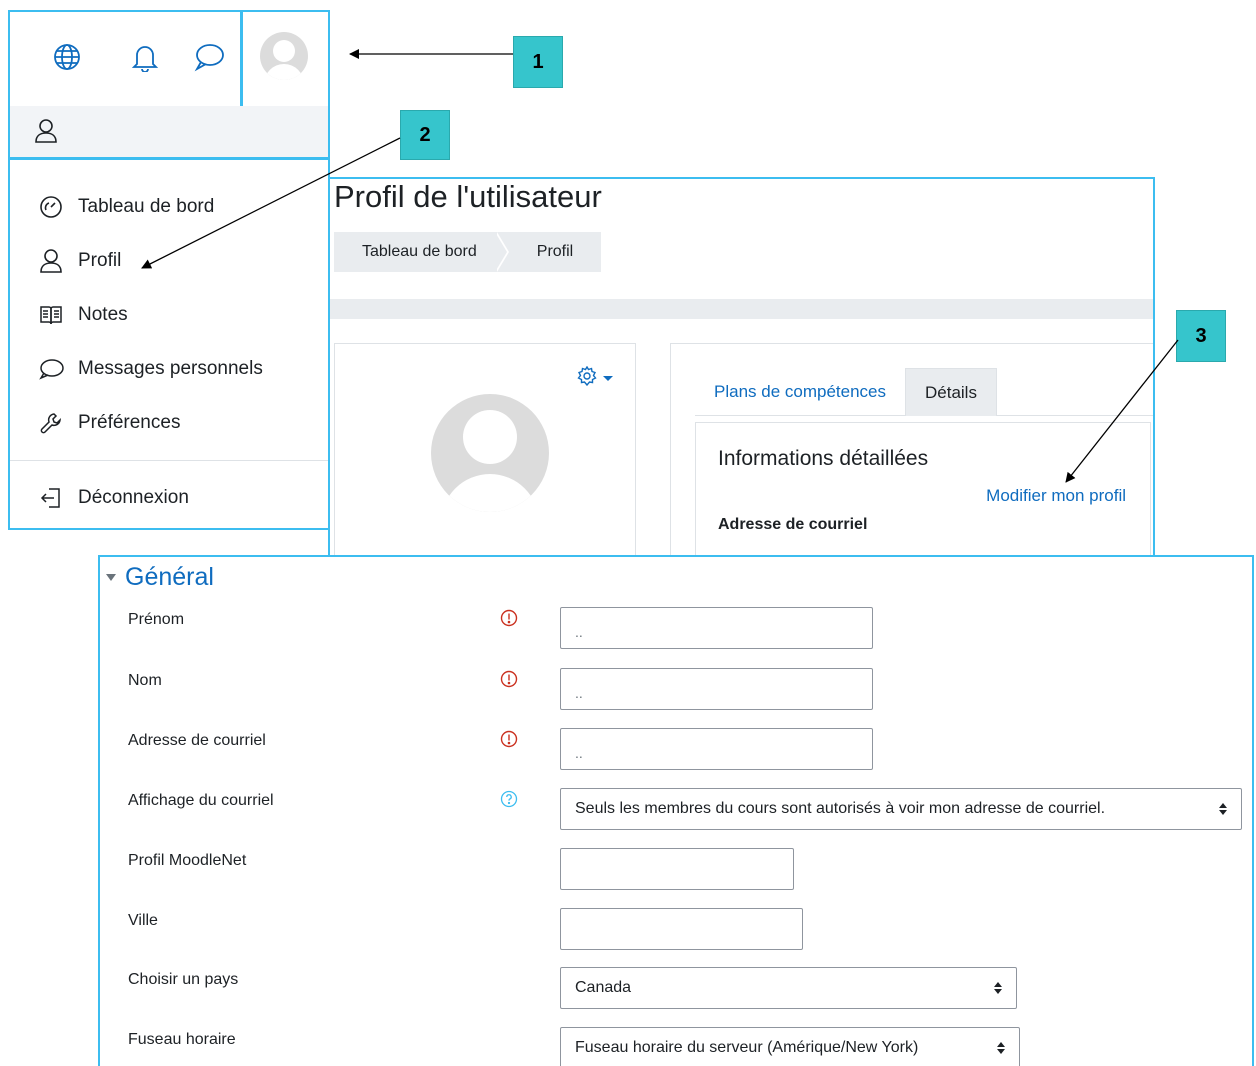 Image resolution: width=1256 pixels, height=1066 pixels. What do you see at coordinates (284, 56) in the screenshot?
I see `avatar` at bounding box center [284, 56].